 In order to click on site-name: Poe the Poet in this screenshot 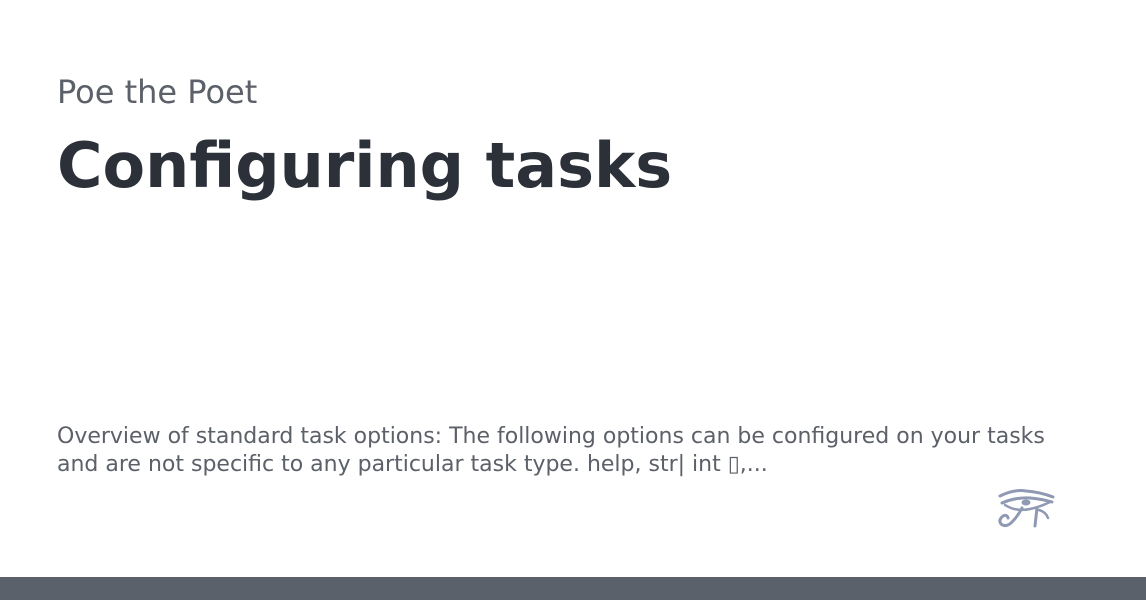, I will do `click(157, 92)`.